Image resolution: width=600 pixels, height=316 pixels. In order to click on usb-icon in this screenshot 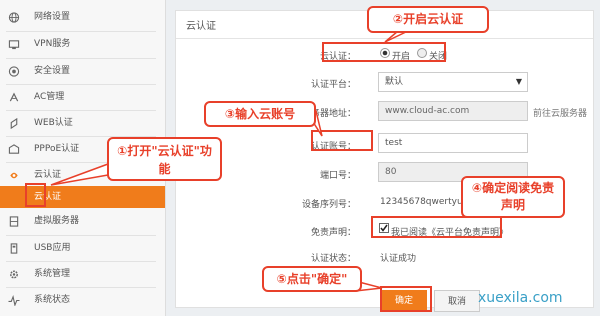, I will do `click(14, 248)`.